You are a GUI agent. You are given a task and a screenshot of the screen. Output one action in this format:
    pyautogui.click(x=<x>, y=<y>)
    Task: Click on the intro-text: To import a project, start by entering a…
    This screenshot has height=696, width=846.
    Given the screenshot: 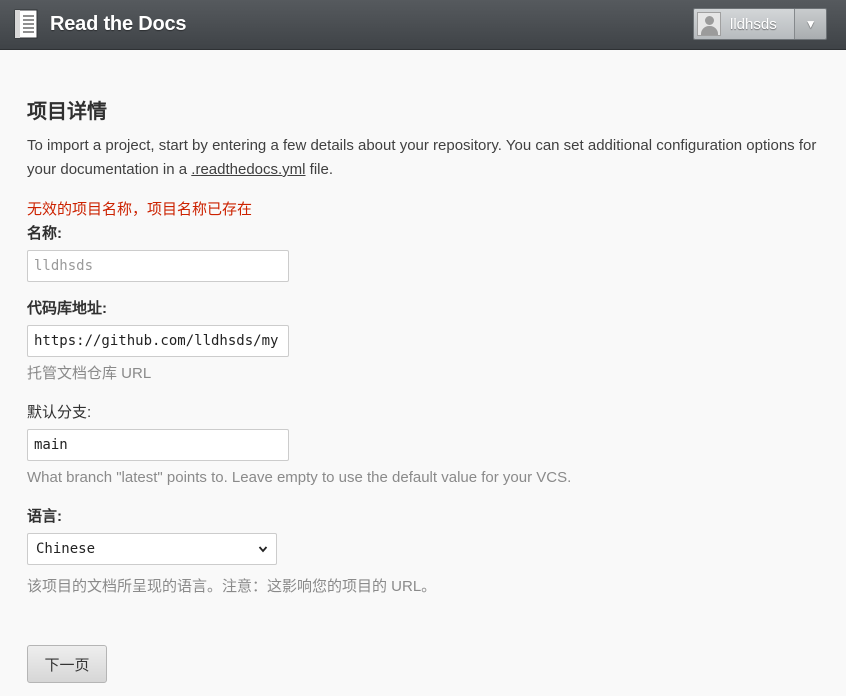 What is the action you would take?
    pyautogui.click(x=422, y=158)
    